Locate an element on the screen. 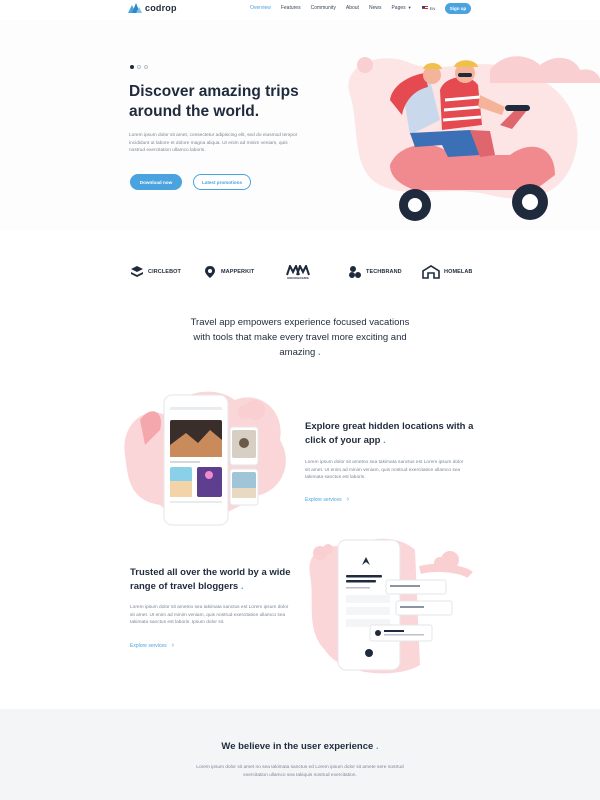  signup-button: Sign up is located at coordinates (458, 8).